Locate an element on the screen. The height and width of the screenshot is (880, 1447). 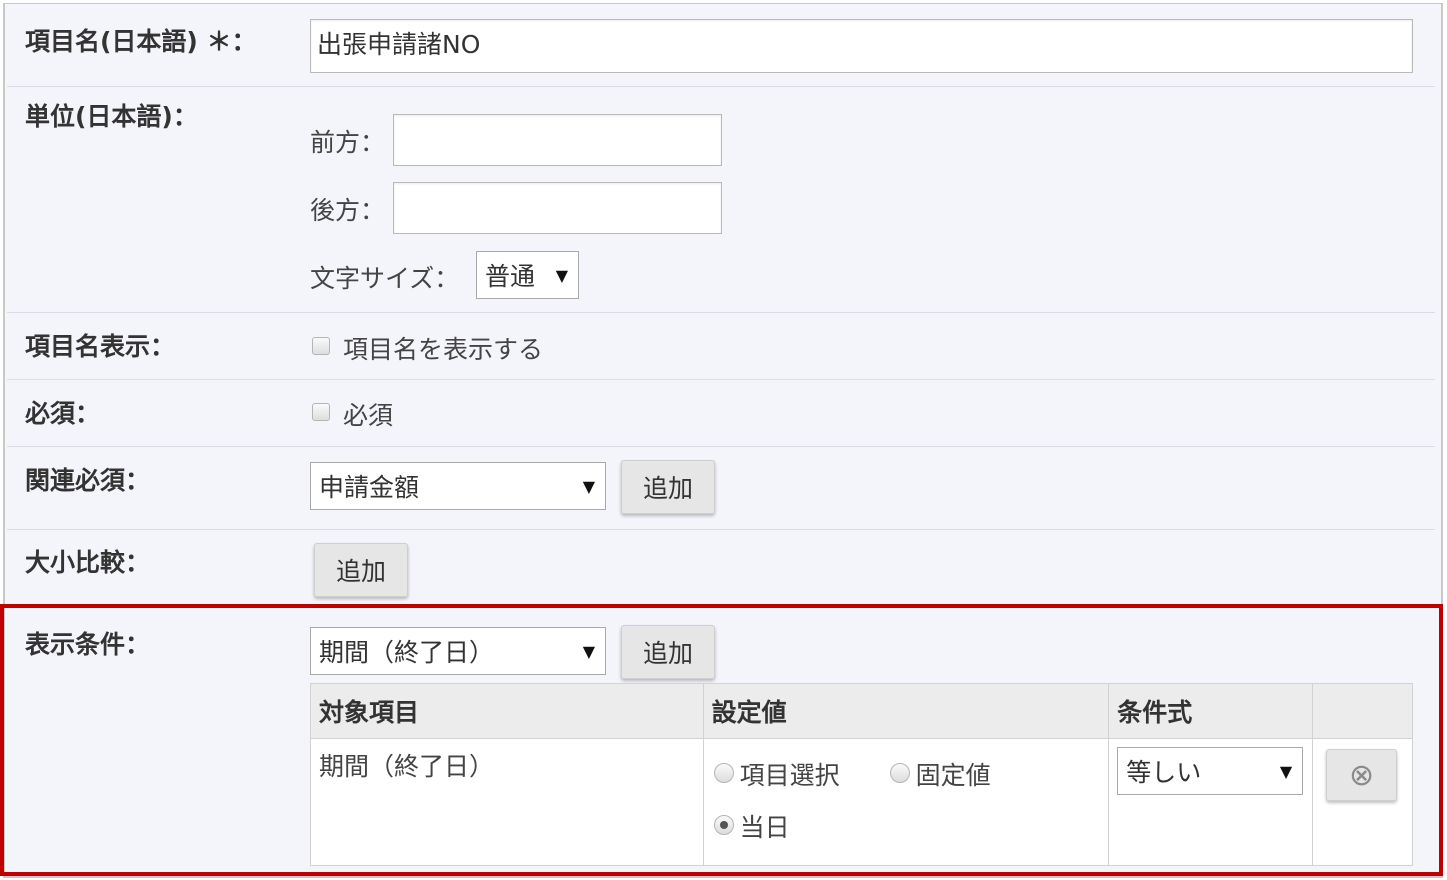
header-setting-value: 設定値 is located at coordinates (906, 711).